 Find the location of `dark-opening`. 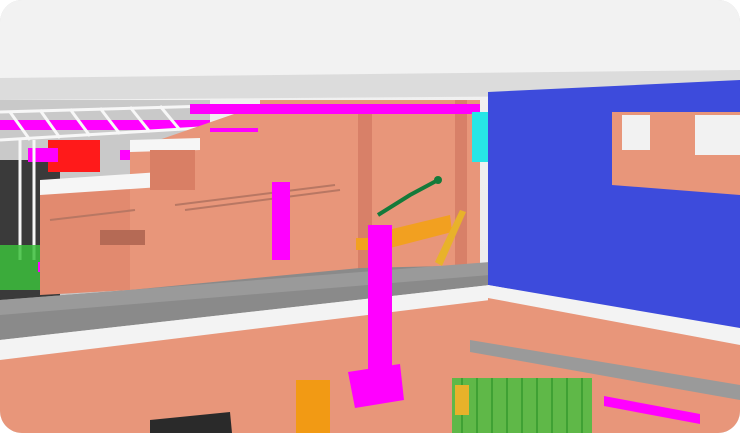

dark-opening is located at coordinates (122, 237).